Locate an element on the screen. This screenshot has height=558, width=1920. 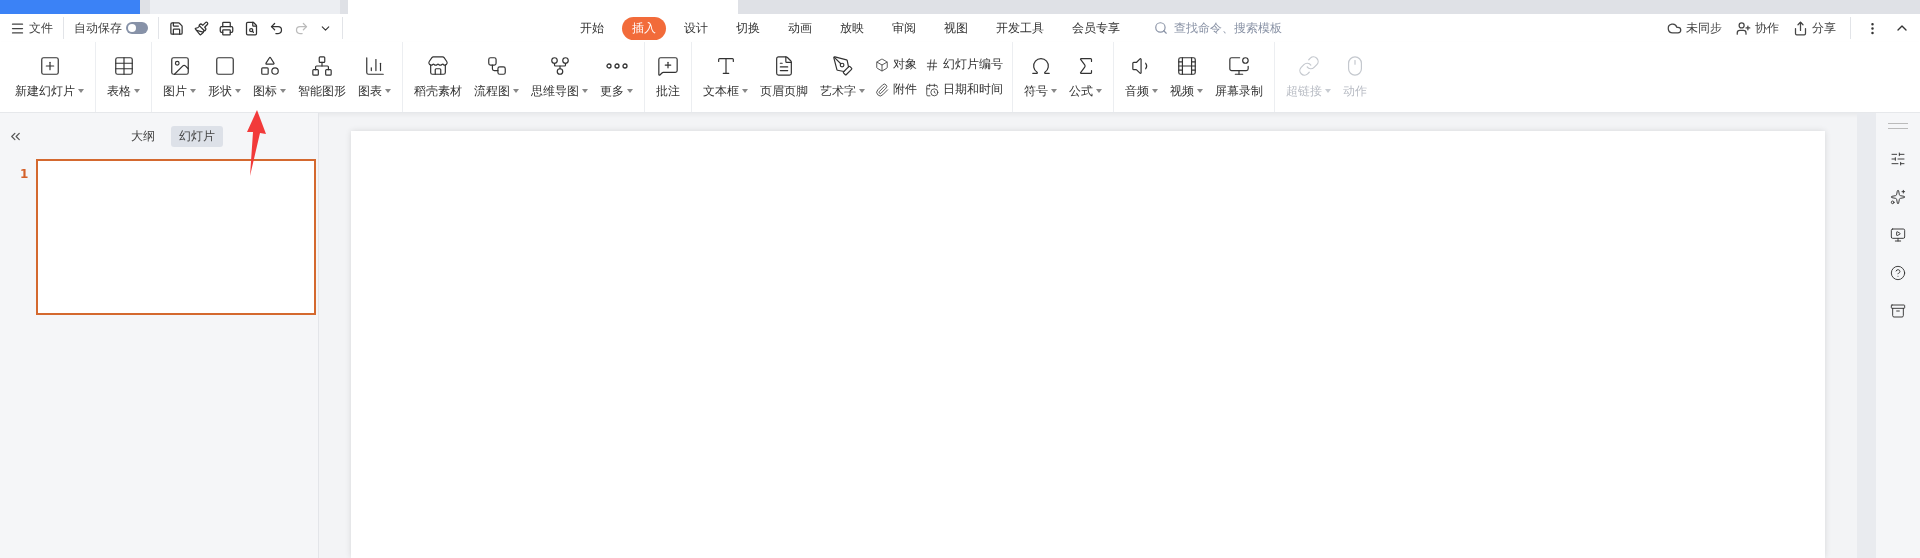
flowchart-icon is located at coordinates (496, 65).